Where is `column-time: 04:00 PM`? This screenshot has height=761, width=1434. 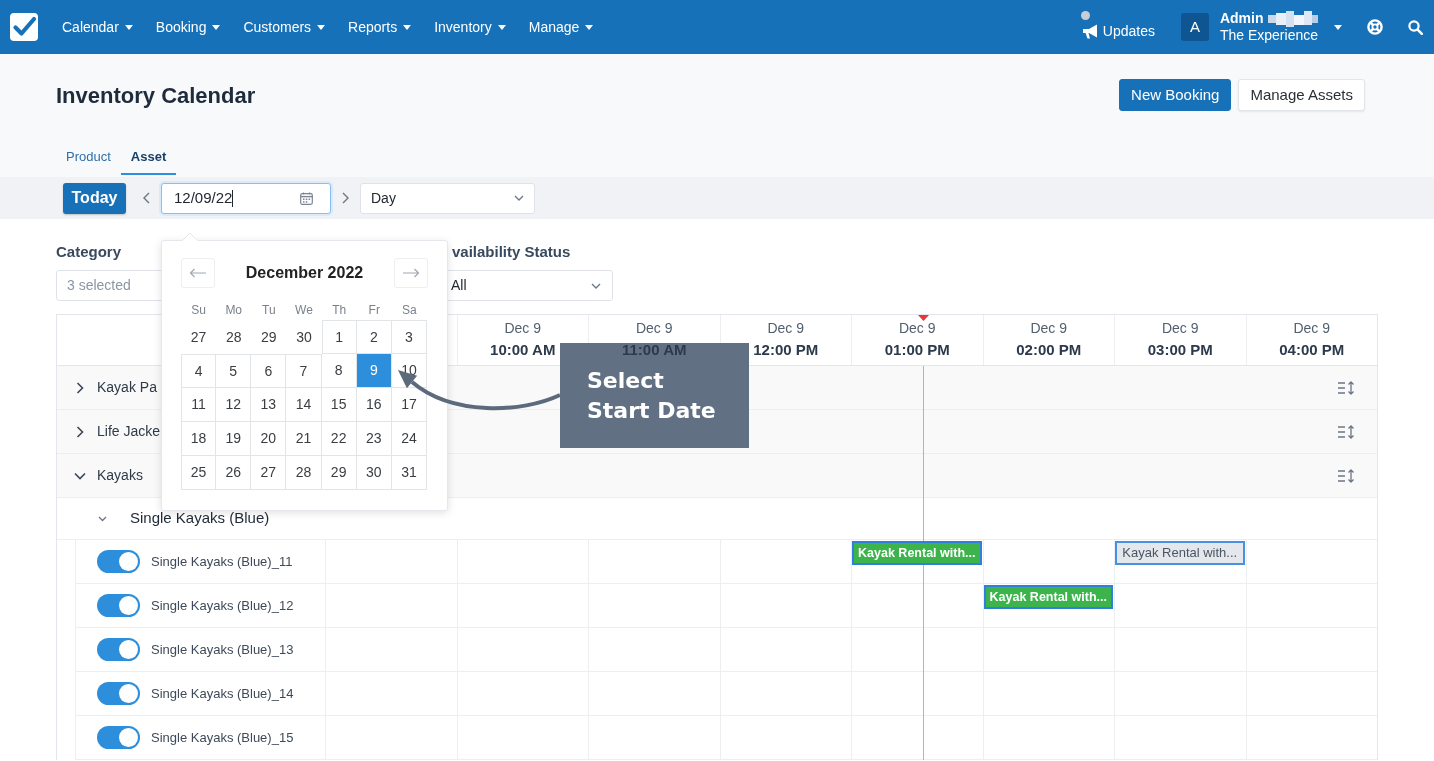 column-time: 04:00 PM is located at coordinates (1312, 349).